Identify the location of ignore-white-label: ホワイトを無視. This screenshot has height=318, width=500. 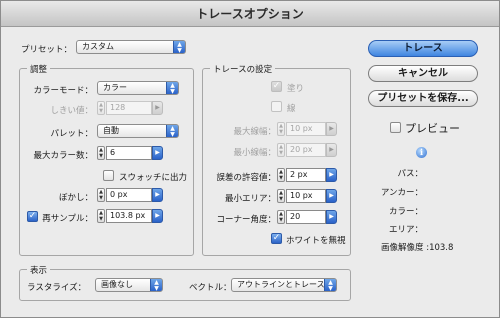
(316, 241).